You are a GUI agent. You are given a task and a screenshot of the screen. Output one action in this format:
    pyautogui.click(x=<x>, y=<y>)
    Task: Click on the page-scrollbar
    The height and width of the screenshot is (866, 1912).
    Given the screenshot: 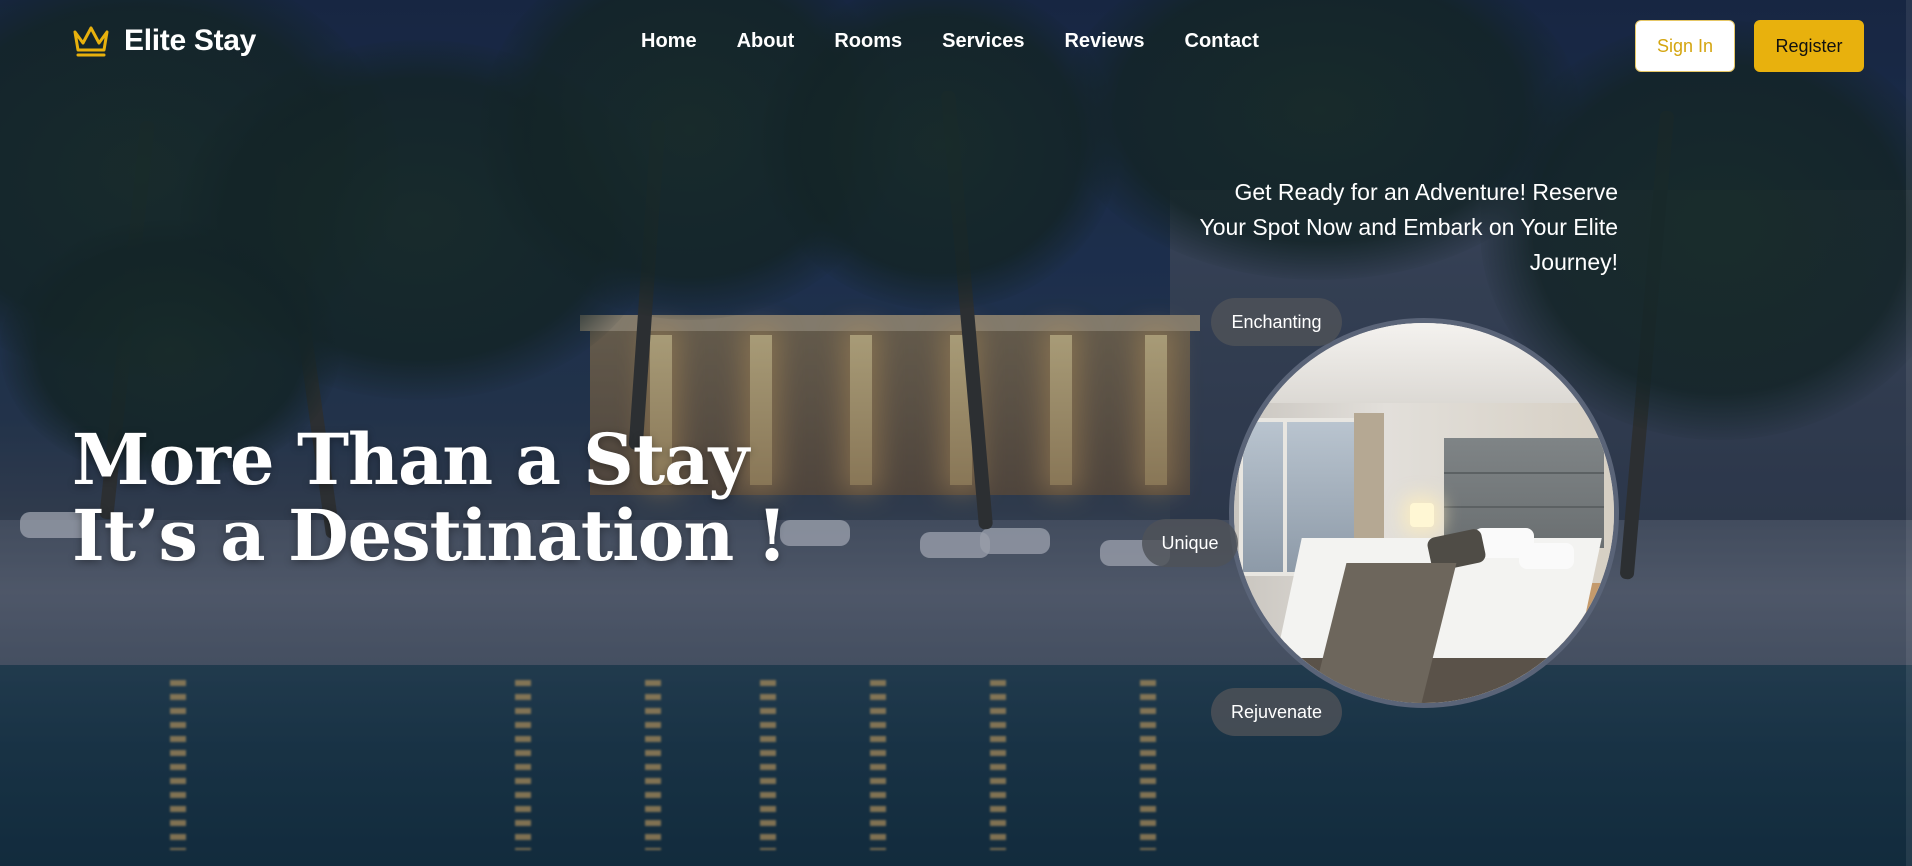 What is the action you would take?
    pyautogui.click(x=1909, y=433)
    